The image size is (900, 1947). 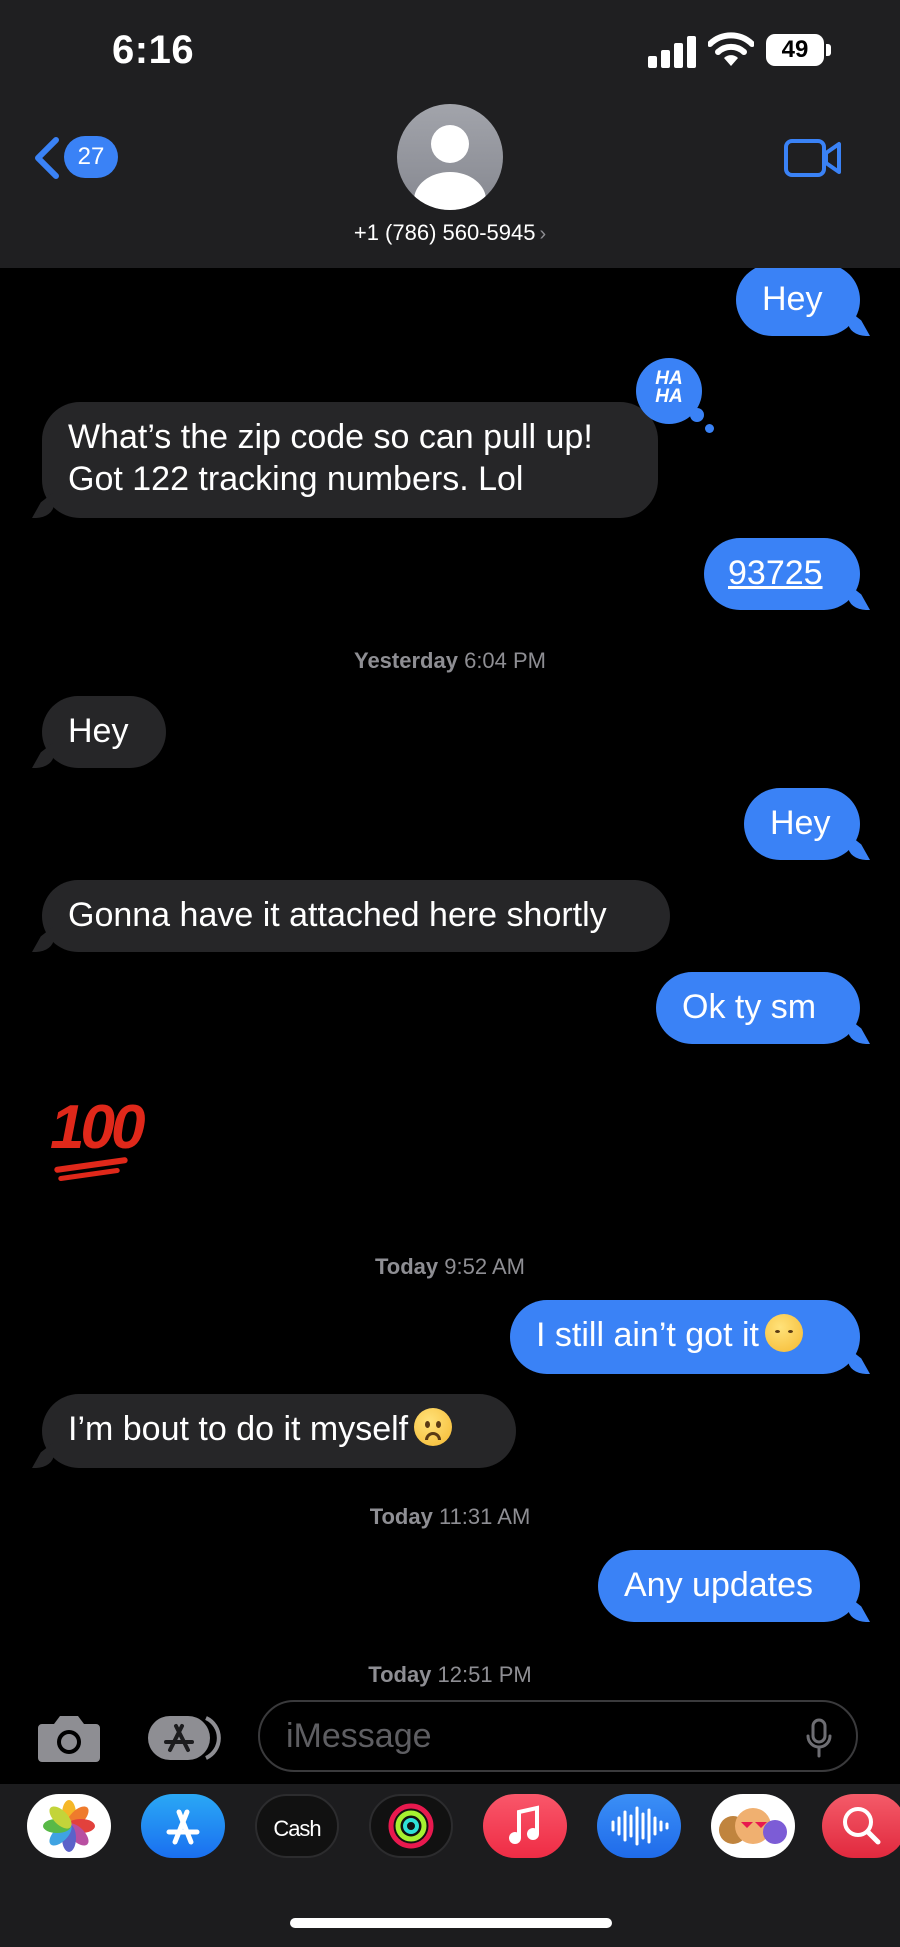 What do you see at coordinates (91, 157) in the screenshot?
I see `unread-count-badge: 27` at bounding box center [91, 157].